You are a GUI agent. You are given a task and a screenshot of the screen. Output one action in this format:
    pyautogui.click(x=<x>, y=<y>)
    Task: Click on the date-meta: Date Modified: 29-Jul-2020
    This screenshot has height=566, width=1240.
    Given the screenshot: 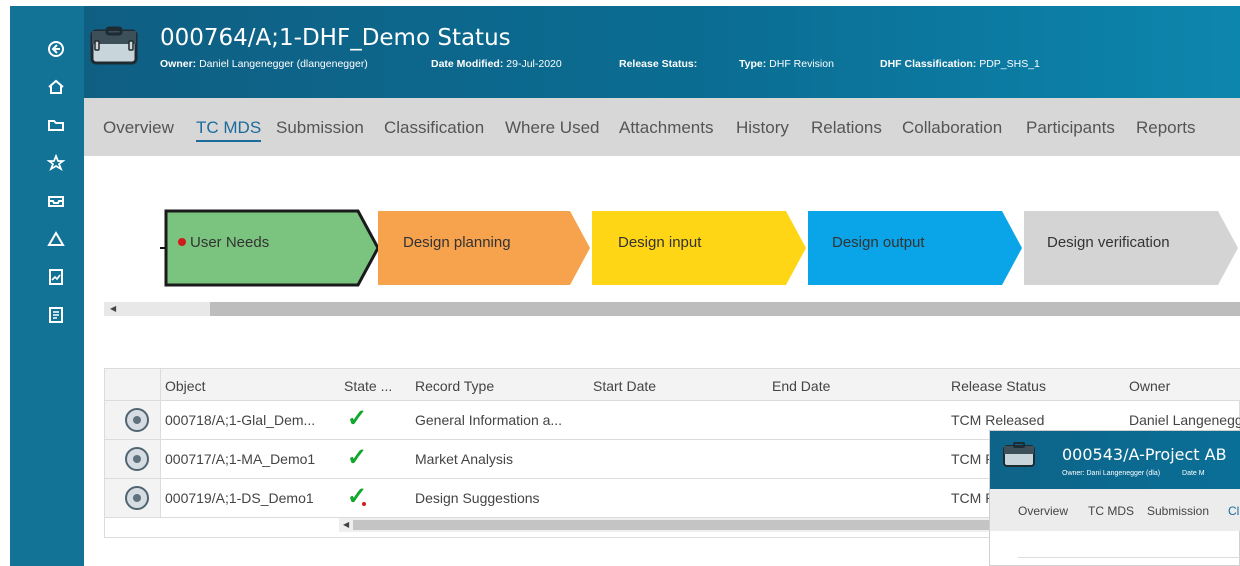 What is the action you would take?
    pyautogui.click(x=496, y=64)
    